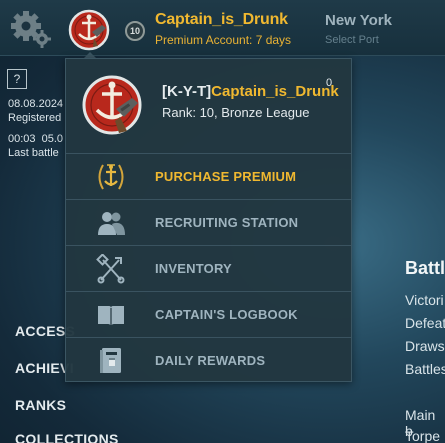  I want to click on last-battle-label: Last battle, so click(33, 153).